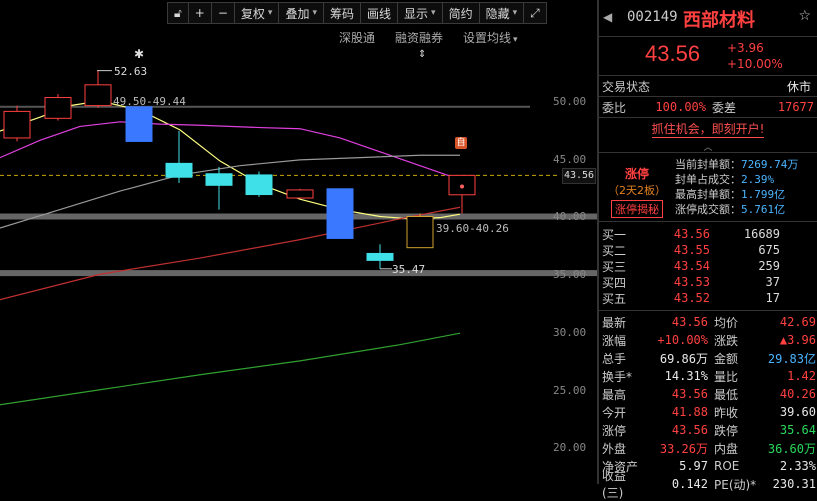 This screenshot has width=817, height=501. Describe the element at coordinates (708, 298) in the screenshot. I see `order-row: 买五 43.52 17` at that location.